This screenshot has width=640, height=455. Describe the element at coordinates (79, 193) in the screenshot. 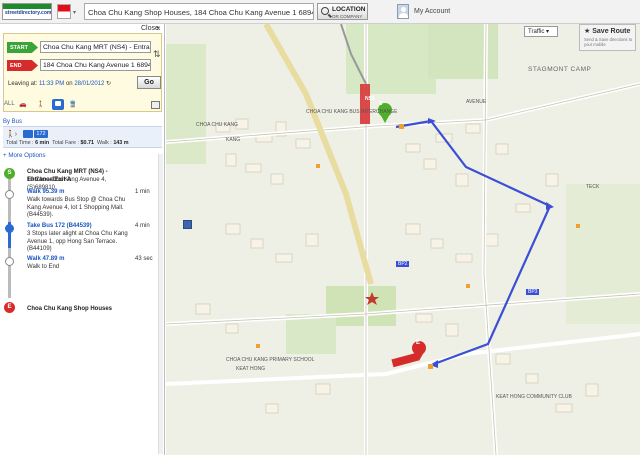

I see `step-walk-link: Walk 95.39 m` at that location.